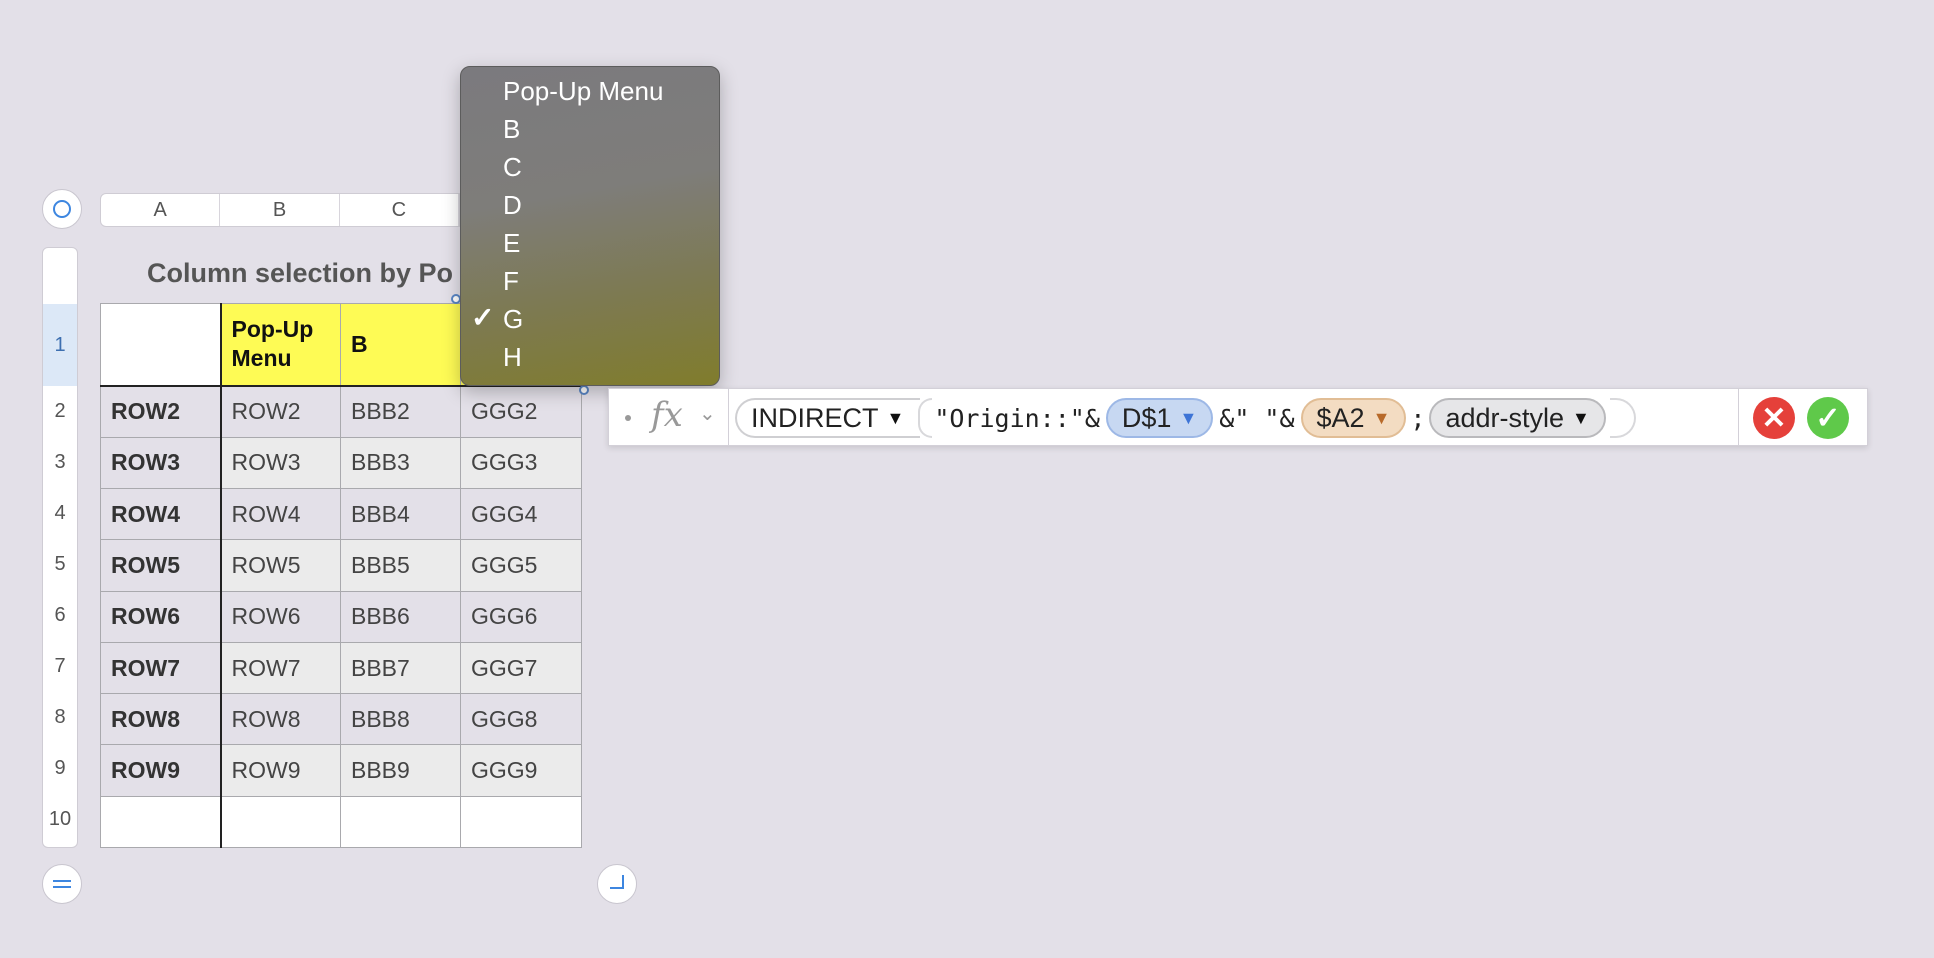  Describe the element at coordinates (60, 564) in the screenshot. I see `row-header-5: 5` at that location.